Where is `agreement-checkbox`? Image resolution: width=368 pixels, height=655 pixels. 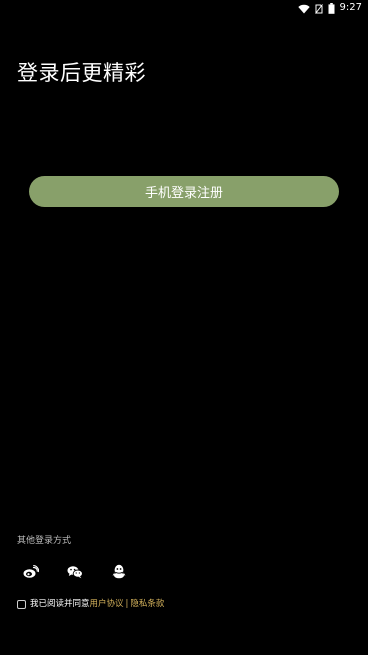
agreement-checkbox is located at coordinates (21, 604).